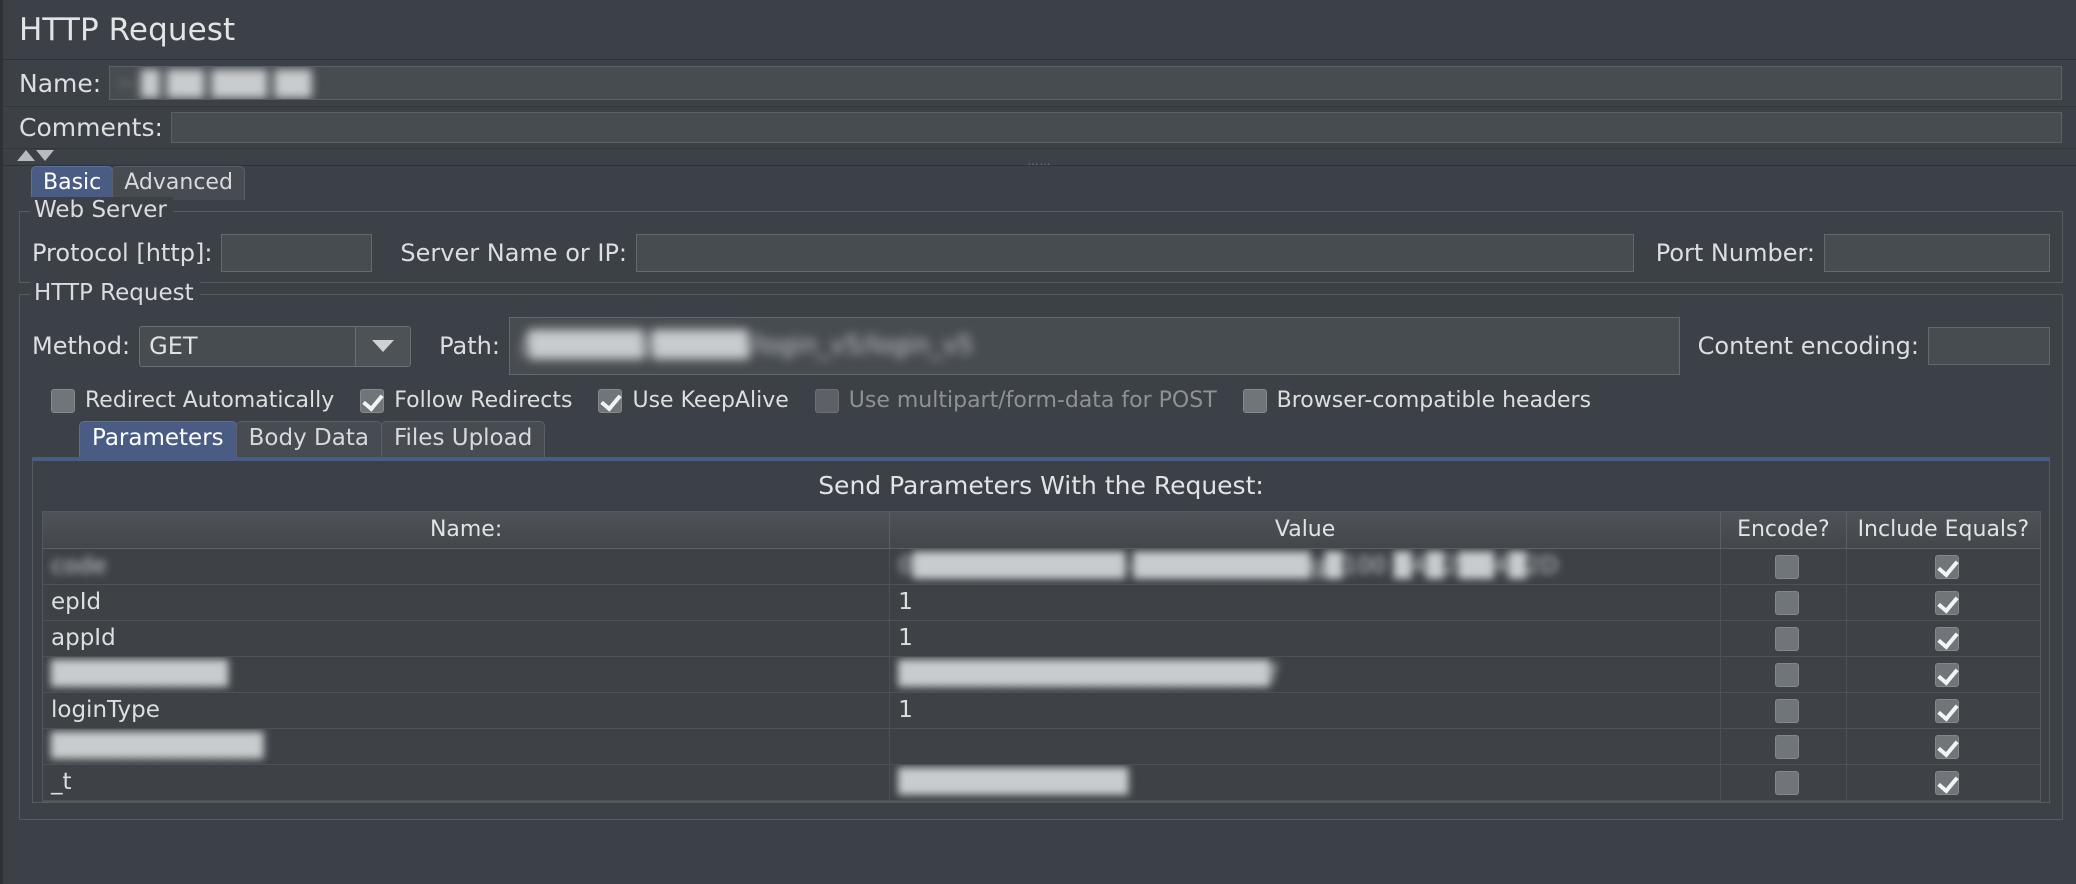  What do you see at coordinates (466, 400) in the screenshot?
I see `option-follow-redirects: Follow Redirects` at bounding box center [466, 400].